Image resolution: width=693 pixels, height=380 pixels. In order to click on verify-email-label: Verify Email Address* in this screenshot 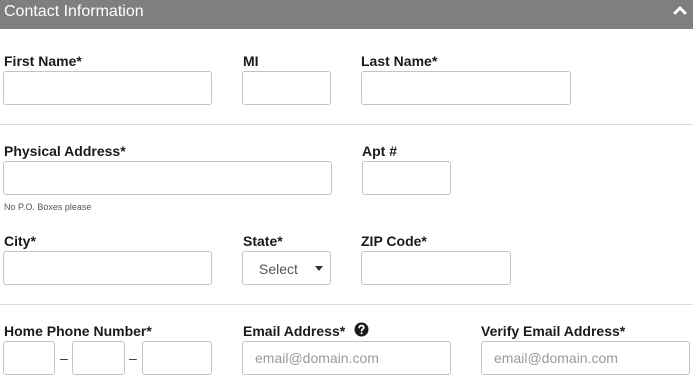, I will do `click(553, 331)`.